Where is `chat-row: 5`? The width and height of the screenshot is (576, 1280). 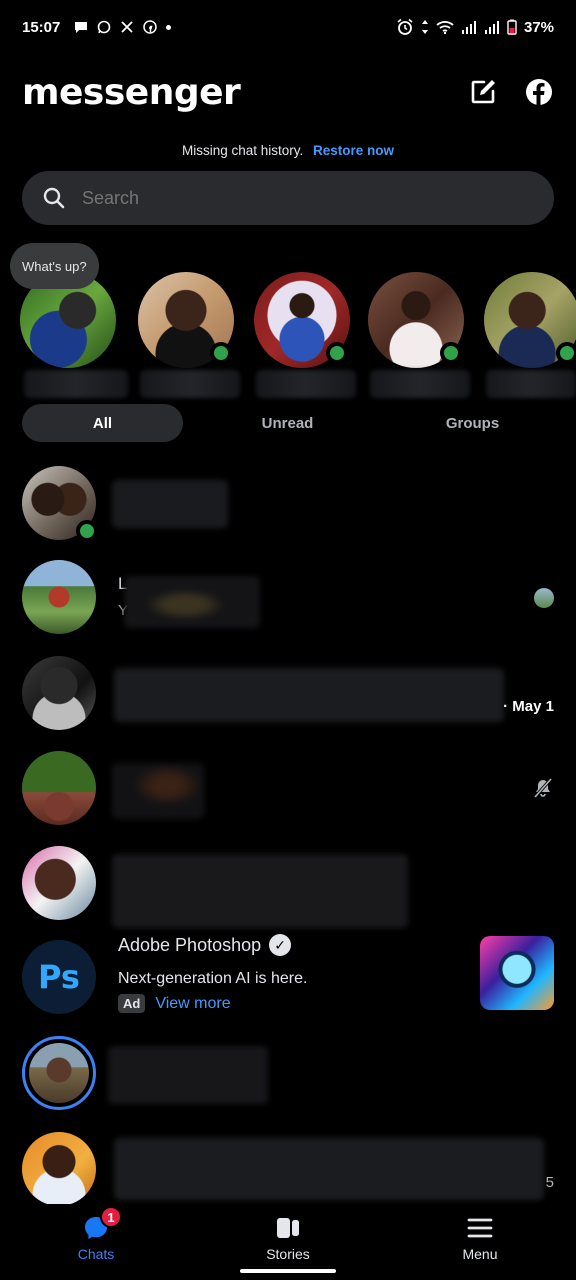 chat-row: 5 is located at coordinates (288, 1169).